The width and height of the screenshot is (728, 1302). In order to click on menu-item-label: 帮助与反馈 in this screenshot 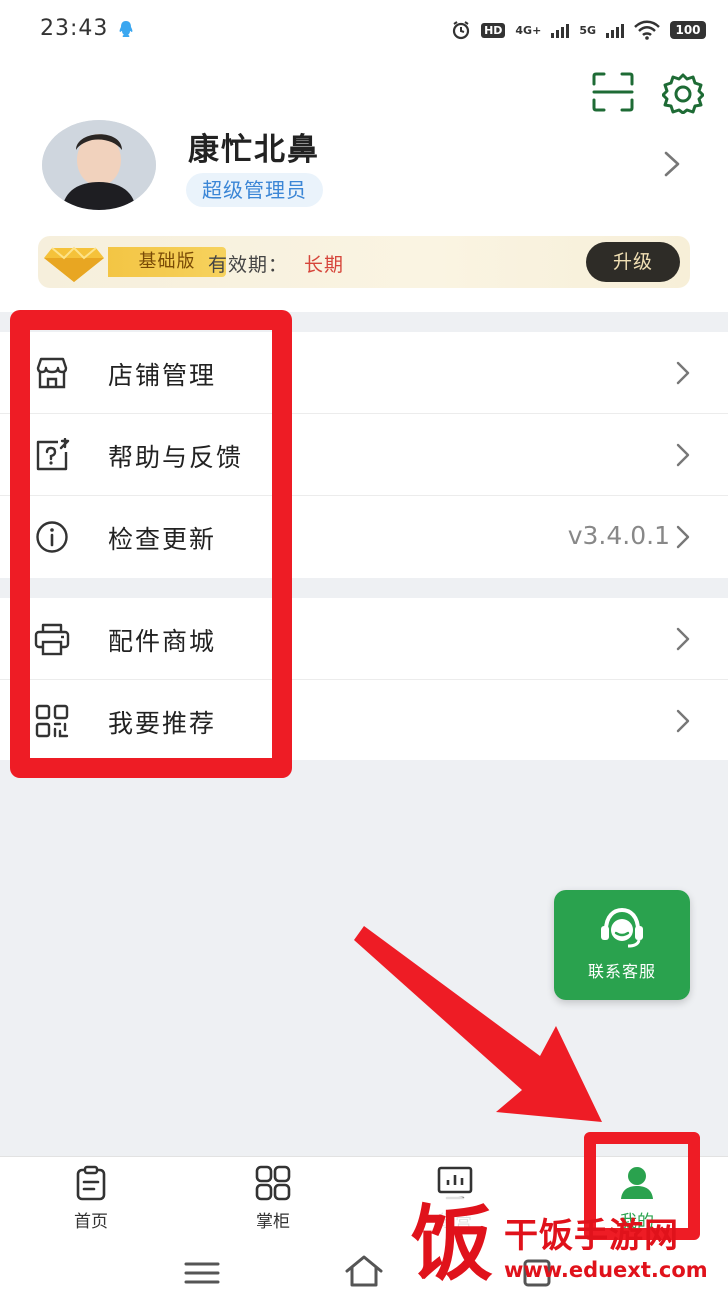, I will do `click(176, 457)`.